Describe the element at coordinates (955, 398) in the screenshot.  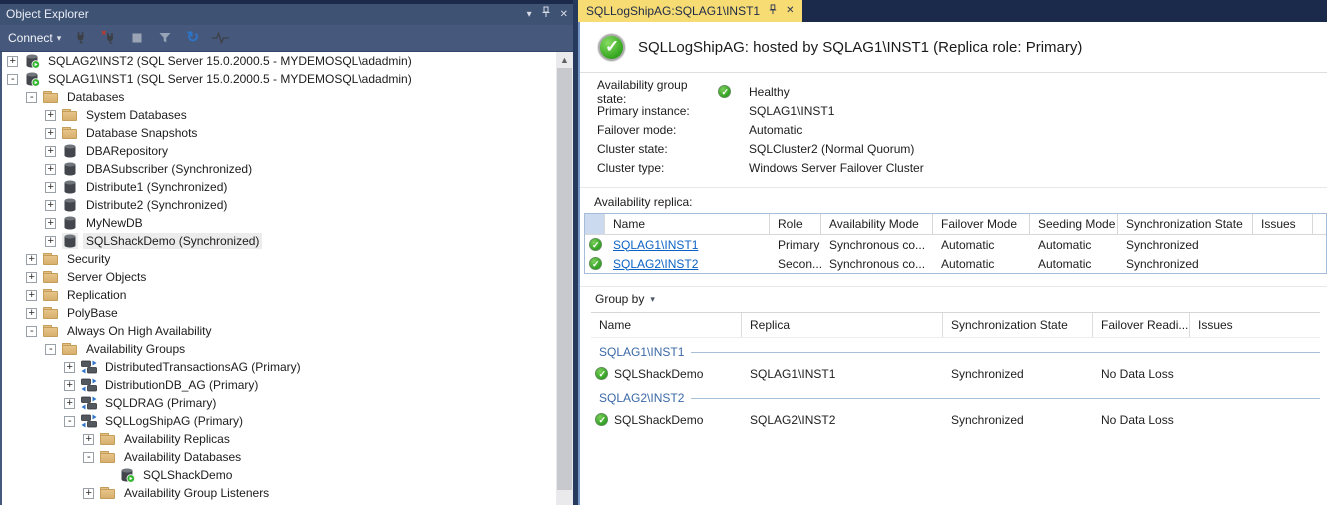
I see `group-header: SQLAG2\INST2` at that location.